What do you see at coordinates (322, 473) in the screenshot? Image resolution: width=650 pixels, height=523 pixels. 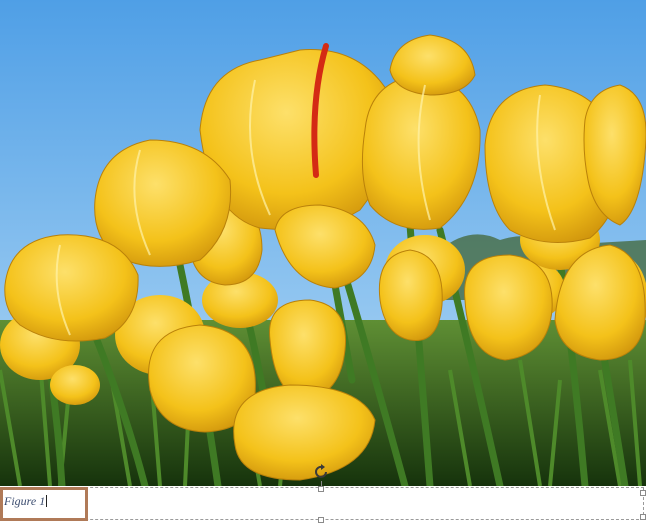 I see `rotate-handle-icon` at bounding box center [322, 473].